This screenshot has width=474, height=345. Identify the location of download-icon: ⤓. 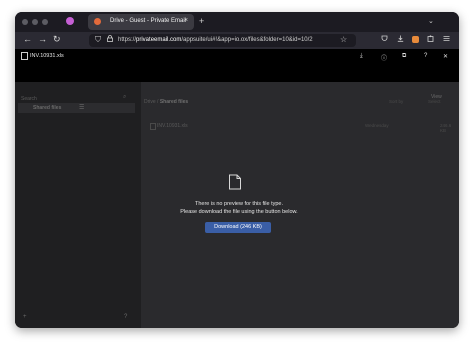
(361, 56).